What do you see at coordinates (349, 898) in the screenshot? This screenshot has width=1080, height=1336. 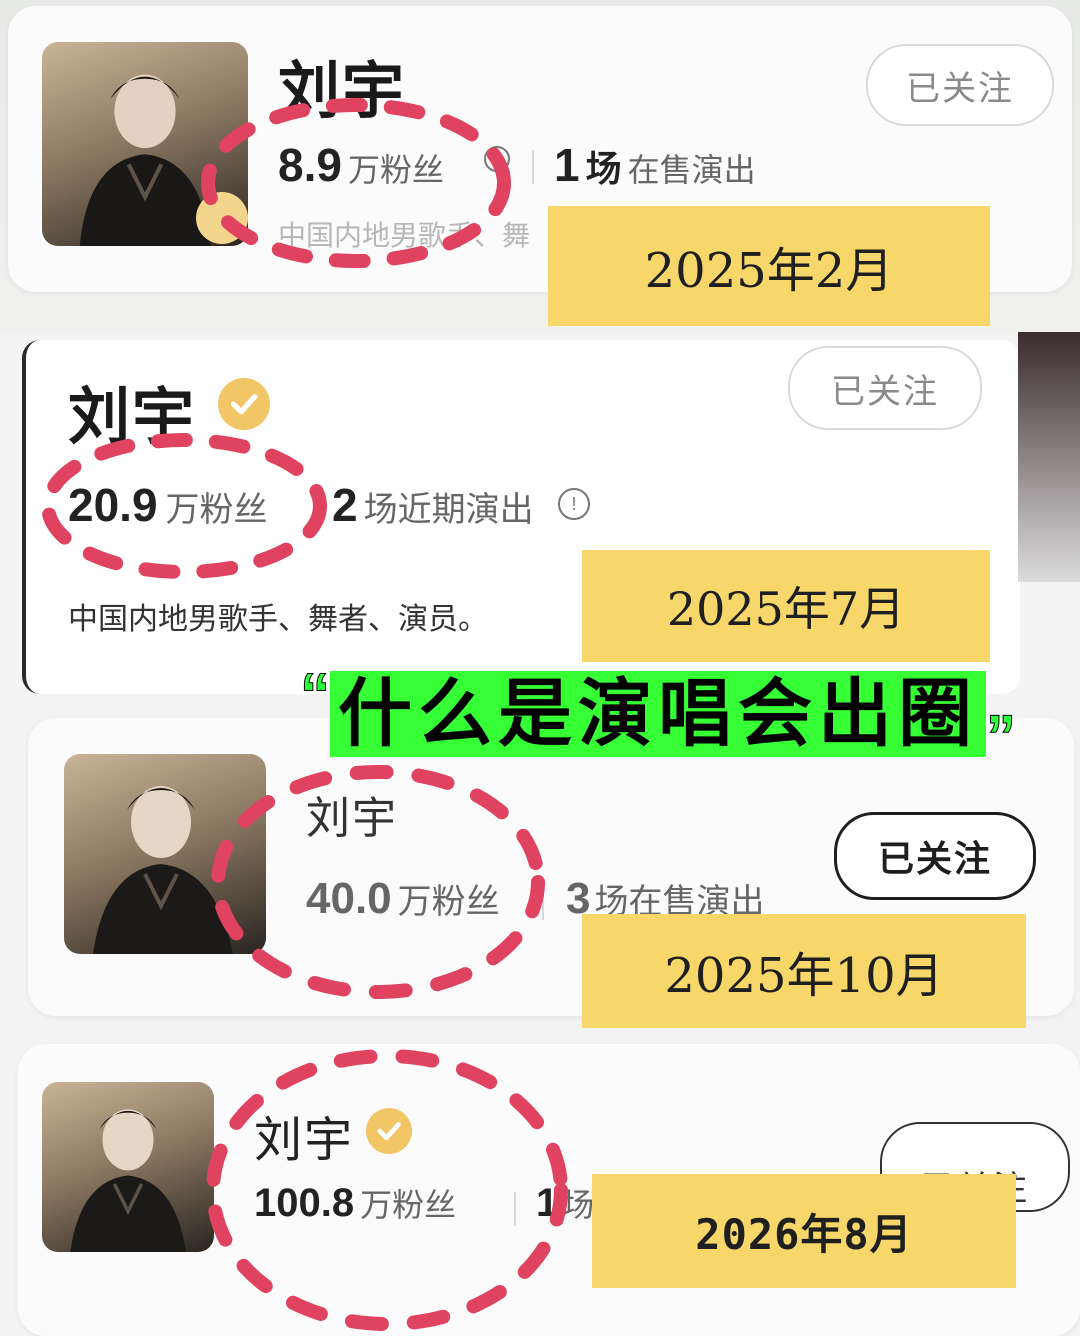 I see `fans-count: 40.0` at bounding box center [349, 898].